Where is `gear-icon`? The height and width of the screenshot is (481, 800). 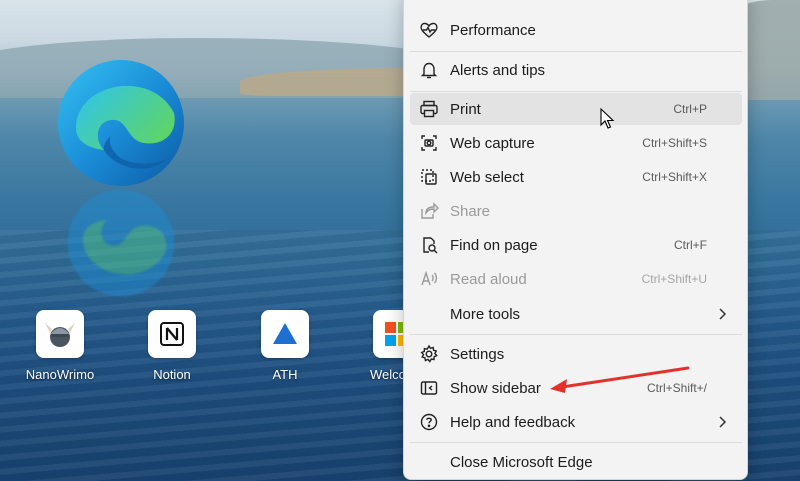 gear-icon is located at coordinates (429, 354).